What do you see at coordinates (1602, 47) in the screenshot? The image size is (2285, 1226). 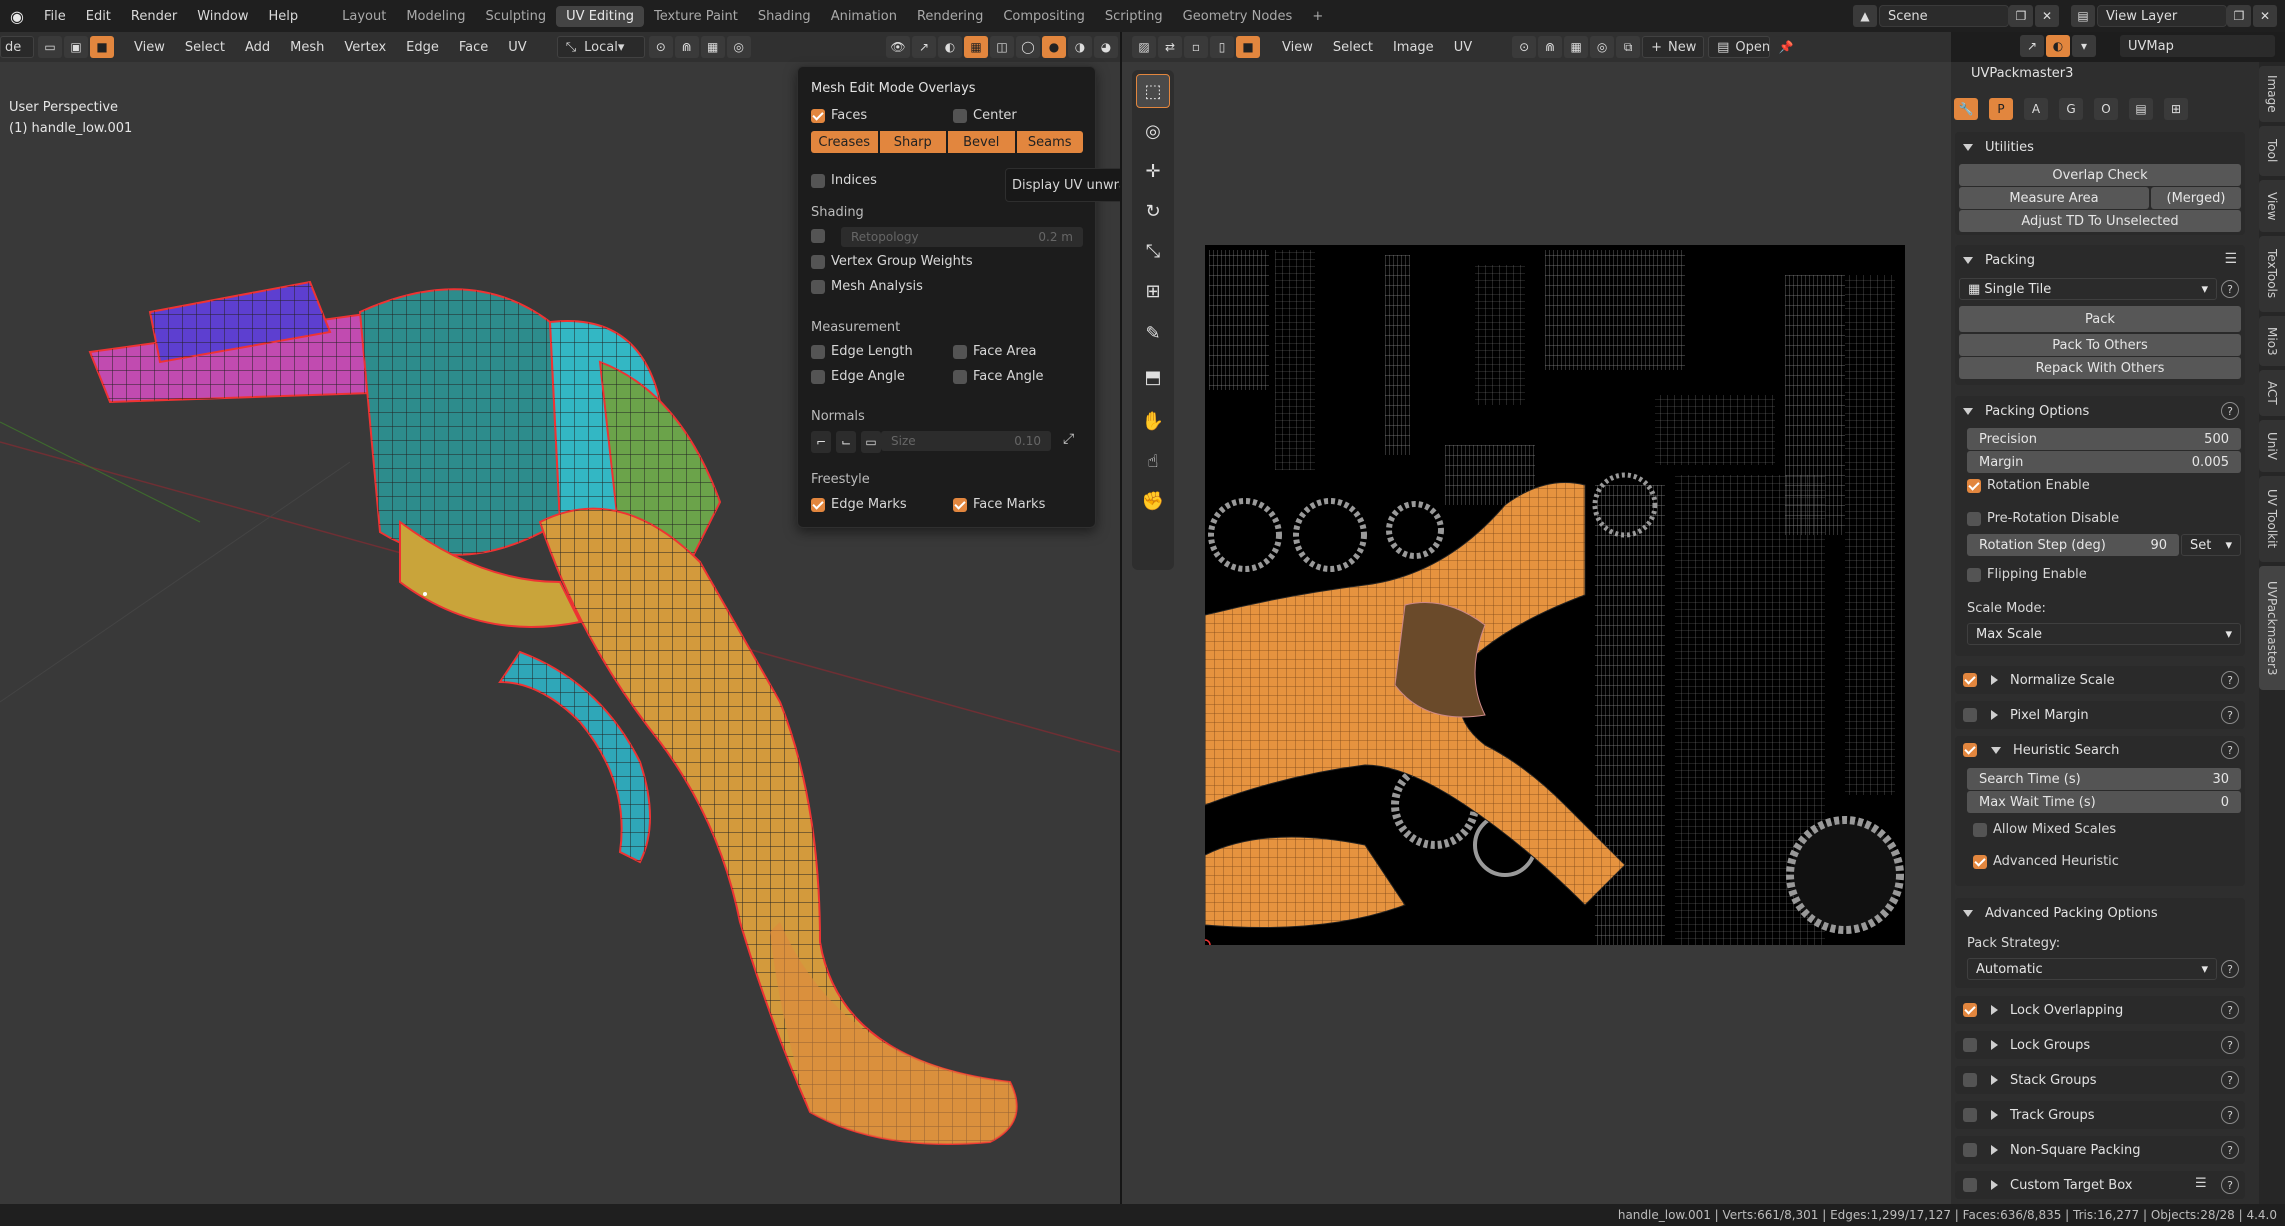 I see `uv-proportional-icon: ◎` at bounding box center [1602, 47].